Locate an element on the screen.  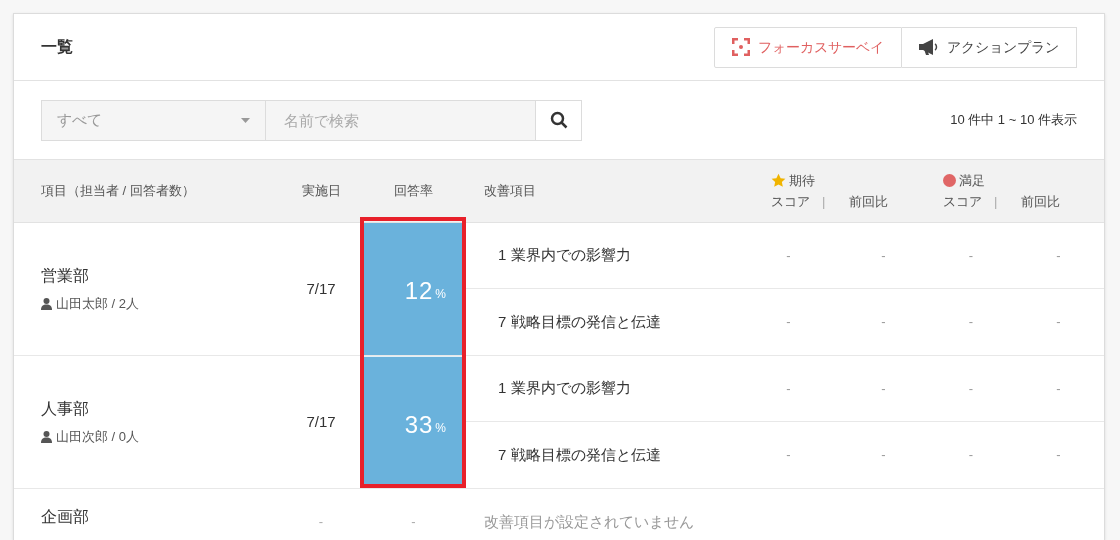
column-header: 項目（担当者 / 回答者数） is located at coordinates (118, 191).